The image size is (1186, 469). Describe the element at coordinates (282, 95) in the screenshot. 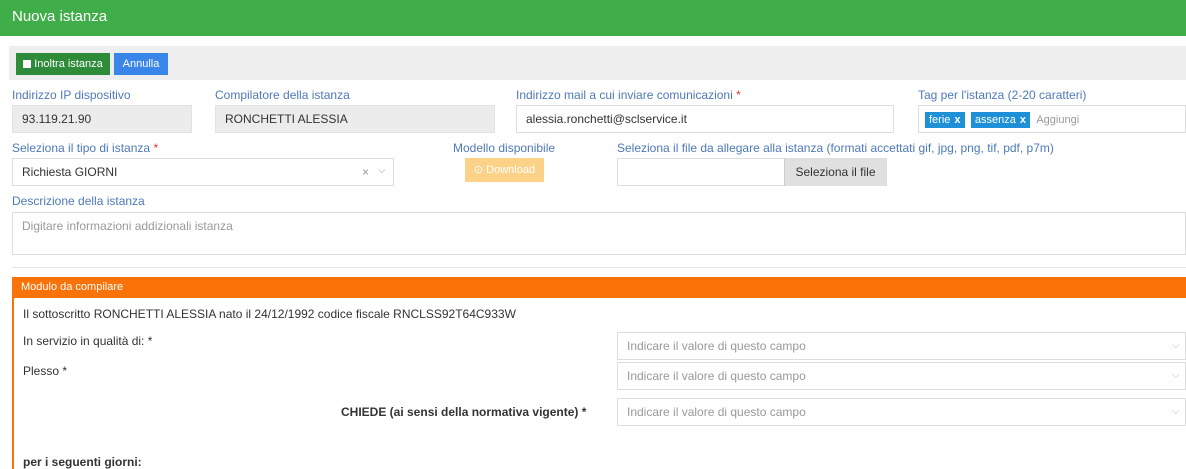

I see `compiler-label: Compilatore della istanza` at that location.